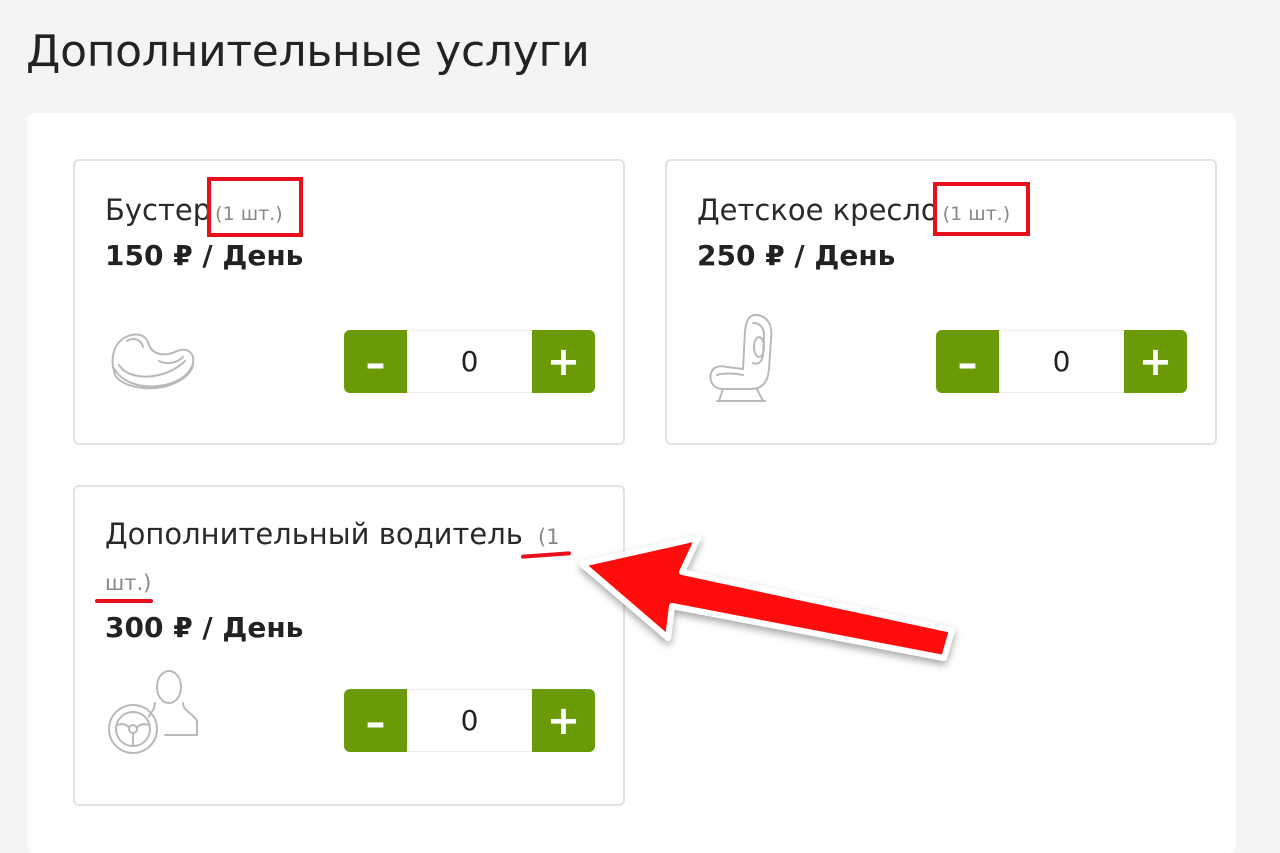 Image resolution: width=1280 pixels, height=853 pixels. Describe the element at coordinates (767, 598) in the screenshot. I see `annotation-arrow-icon` at that location.